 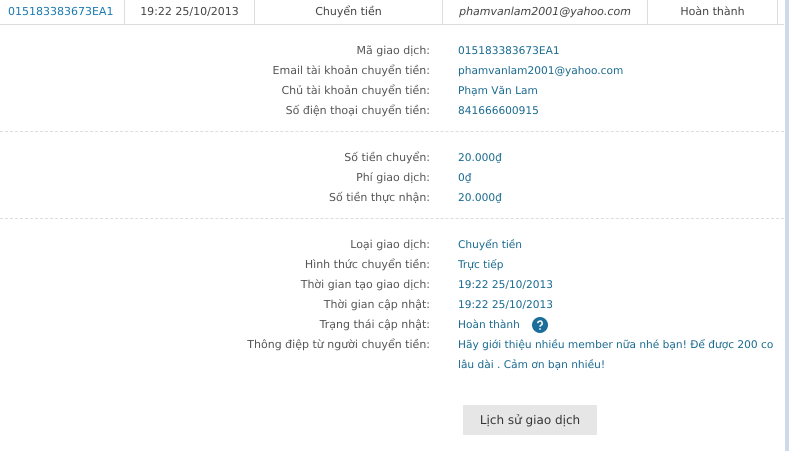 I want to click on transaction-link: 015183383673EA1, so click(x=62, y=12).